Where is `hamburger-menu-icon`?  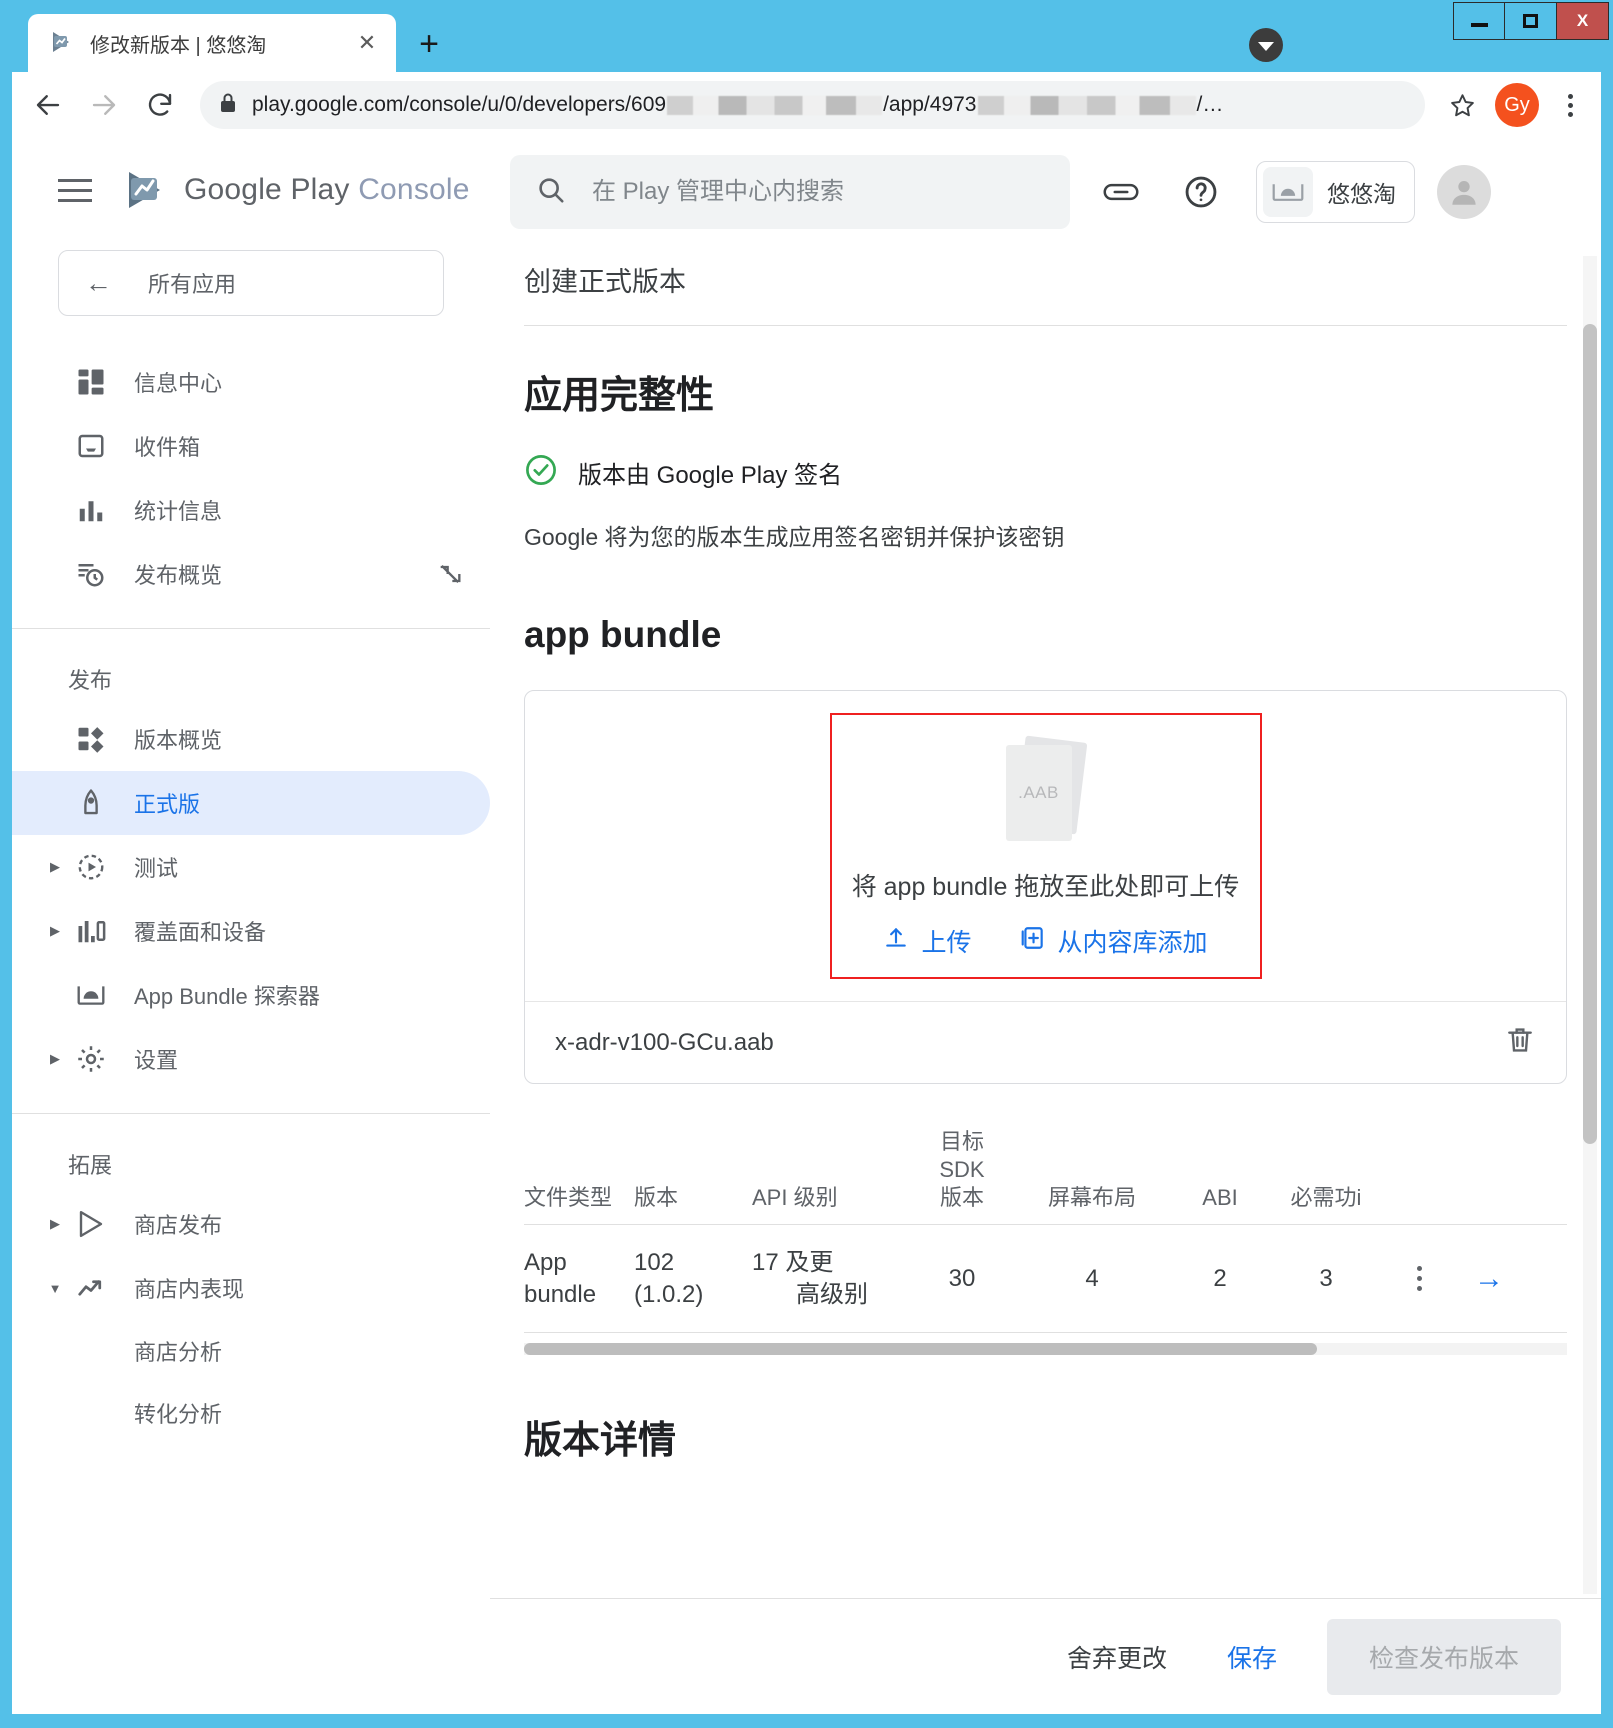 hamburger-menu-icon is located at coordinates (78, 190).